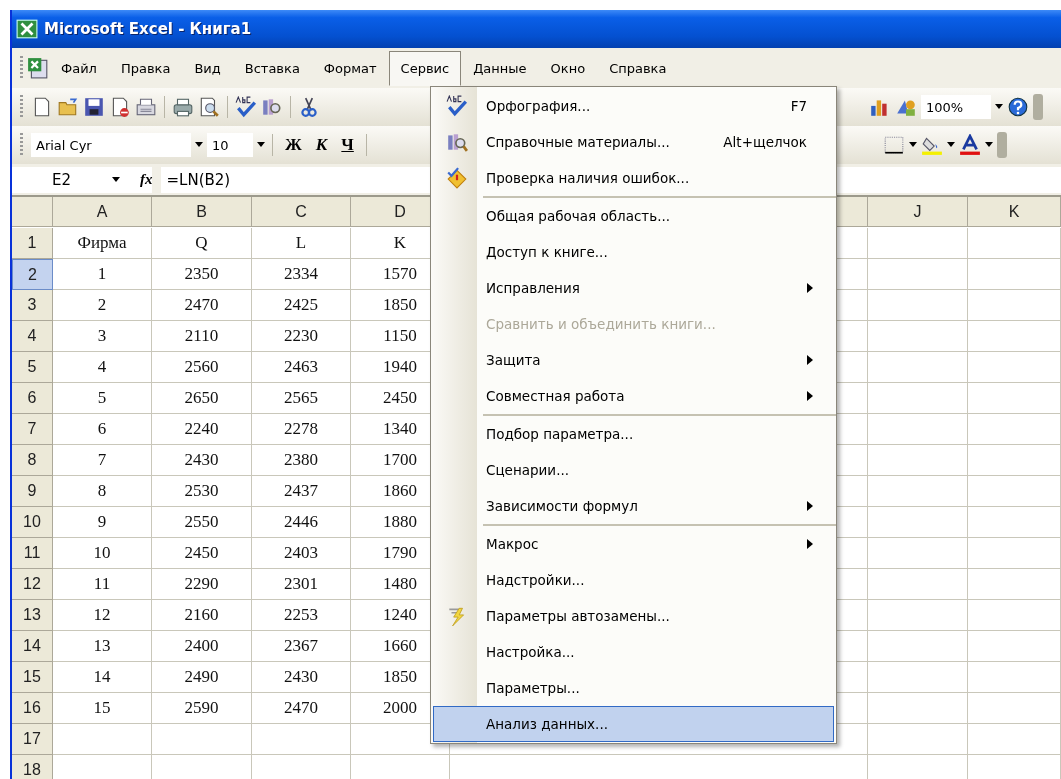 The height and width of the screenshot is (779, 1061). Describe the element at coordinates (301, 553) in the screenshot. I see `table-cell: 2403` at that location.